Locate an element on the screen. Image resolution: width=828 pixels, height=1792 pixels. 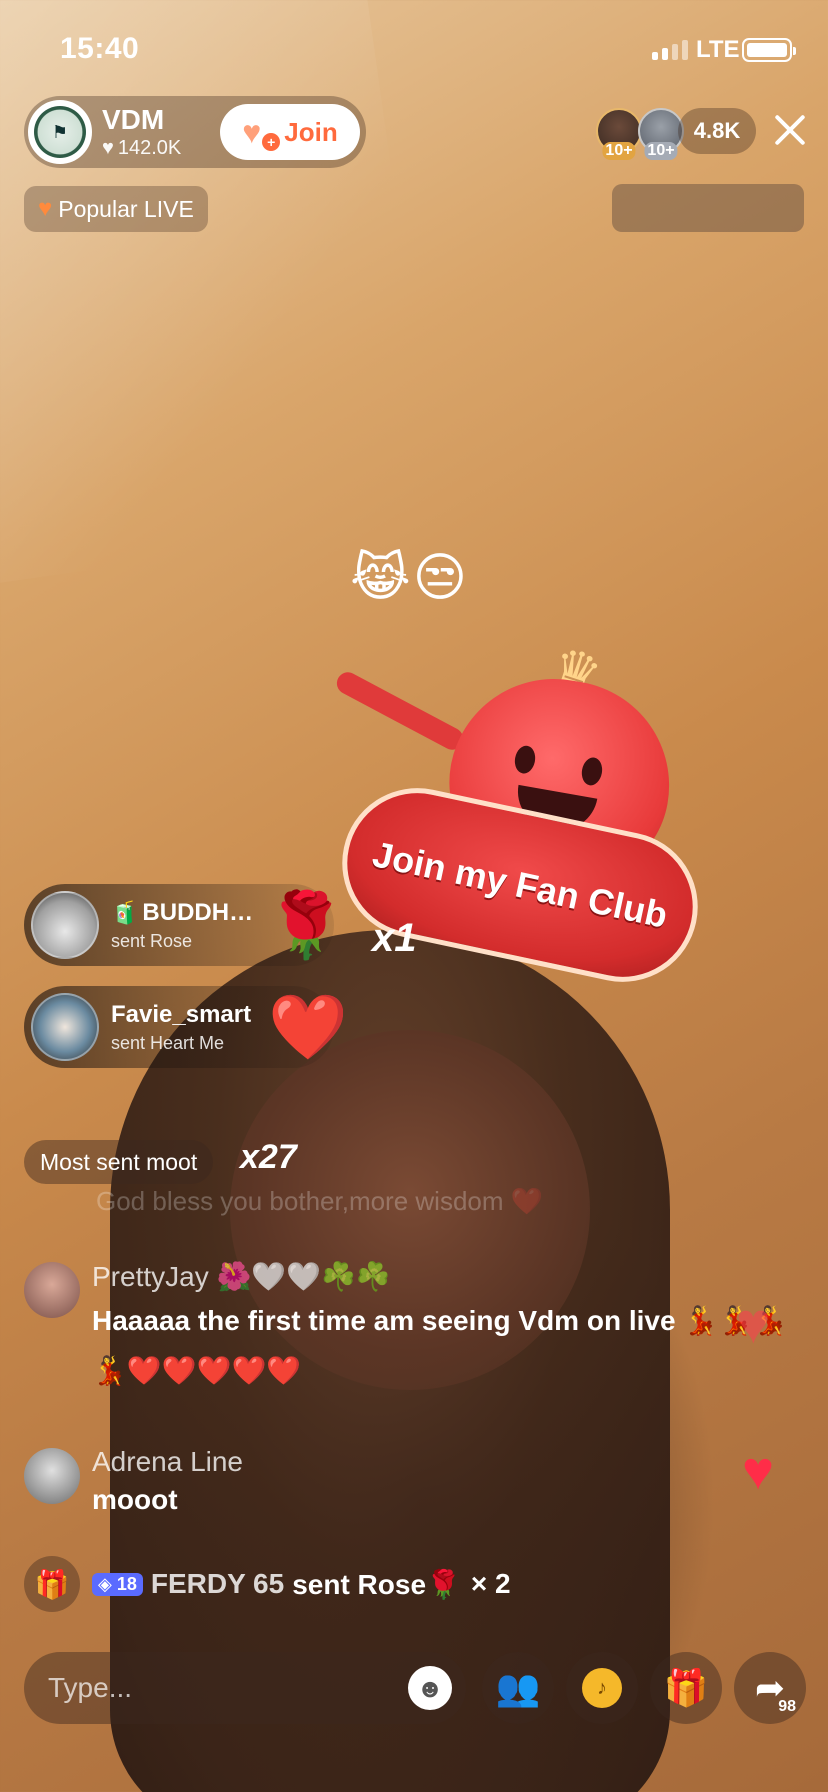
gift-action: sent Heart Me is located at coordinates (168, 1042).